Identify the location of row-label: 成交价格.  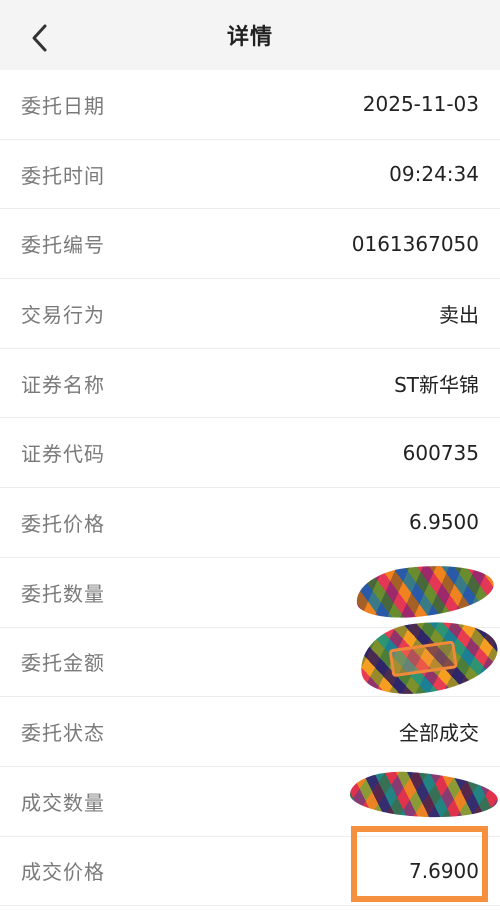
(63, 872).